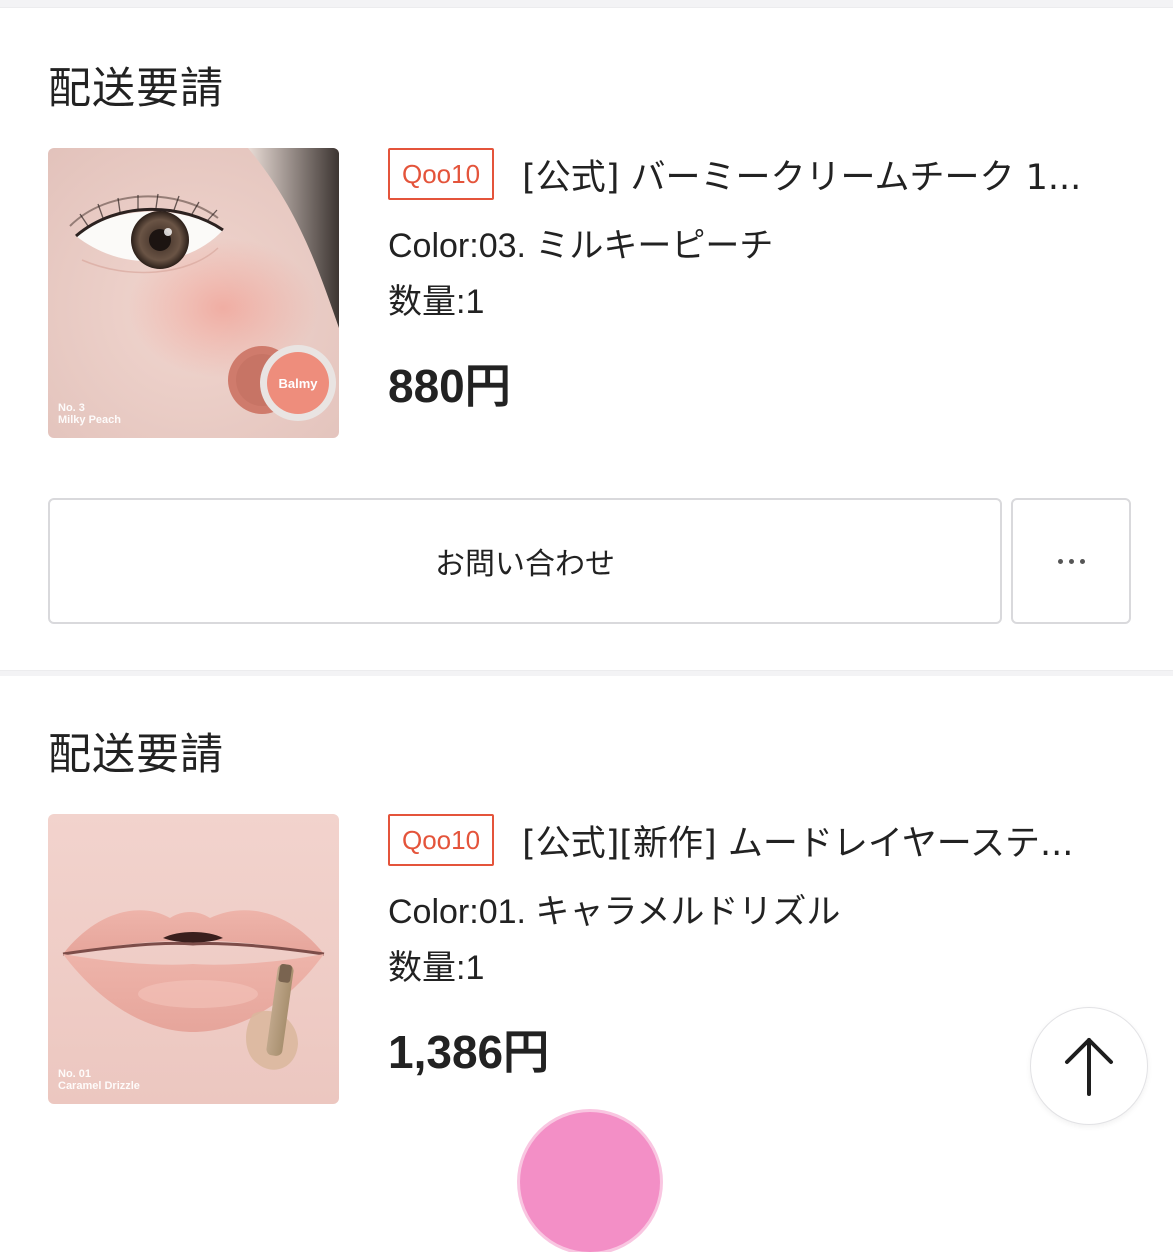 This screenshot has width=1173, height=1252. Describe the element at coordinates (581, 246) in the screenshot. I see `color-option: Color:03. ミルキーピーチ` at that location.